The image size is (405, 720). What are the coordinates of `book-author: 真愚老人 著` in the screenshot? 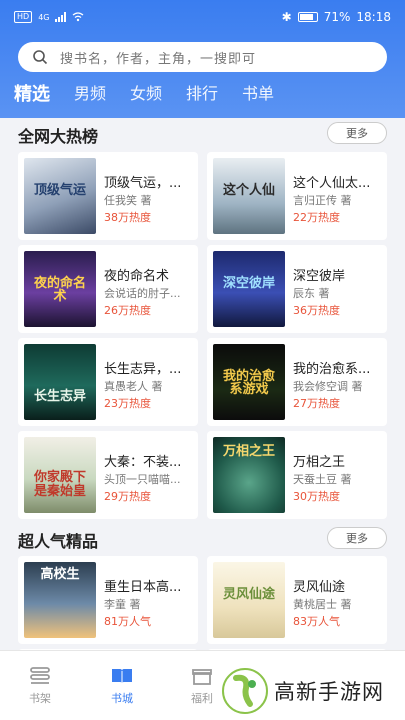 It's located at (133, 386).